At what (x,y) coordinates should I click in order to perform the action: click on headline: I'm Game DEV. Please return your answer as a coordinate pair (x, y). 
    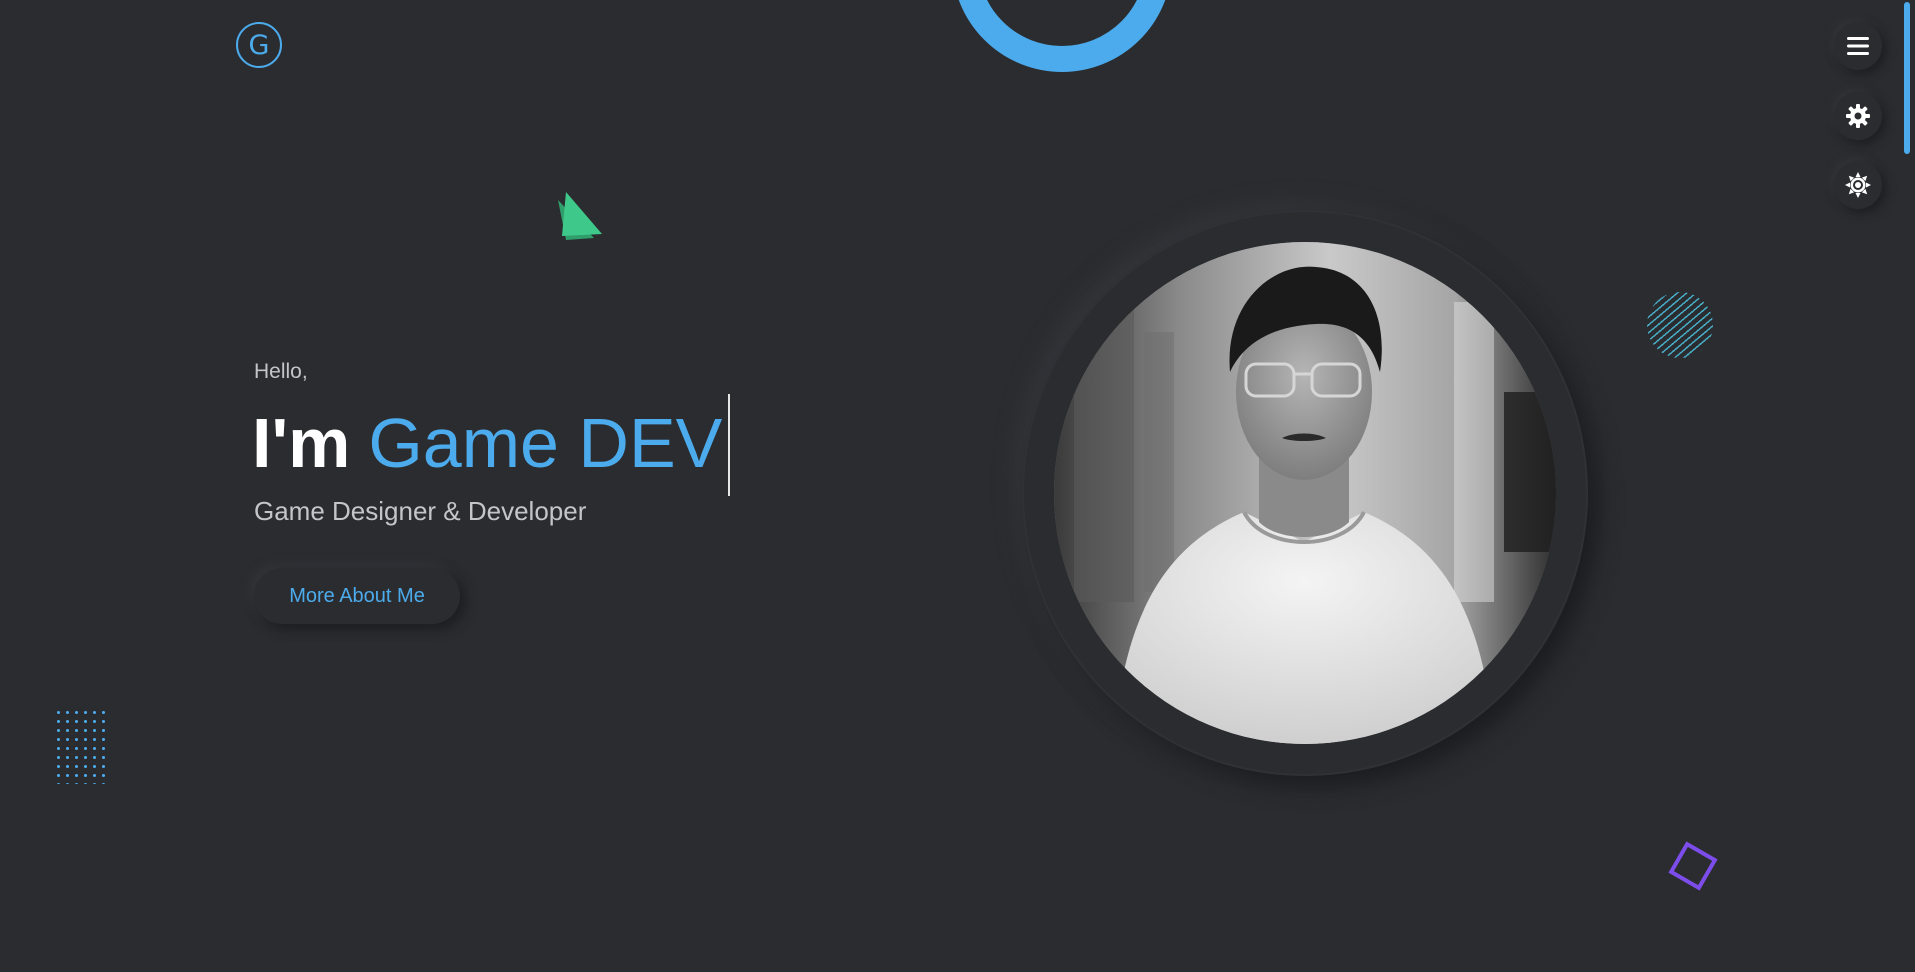
    Looking at the image, I should click on (491, 444).